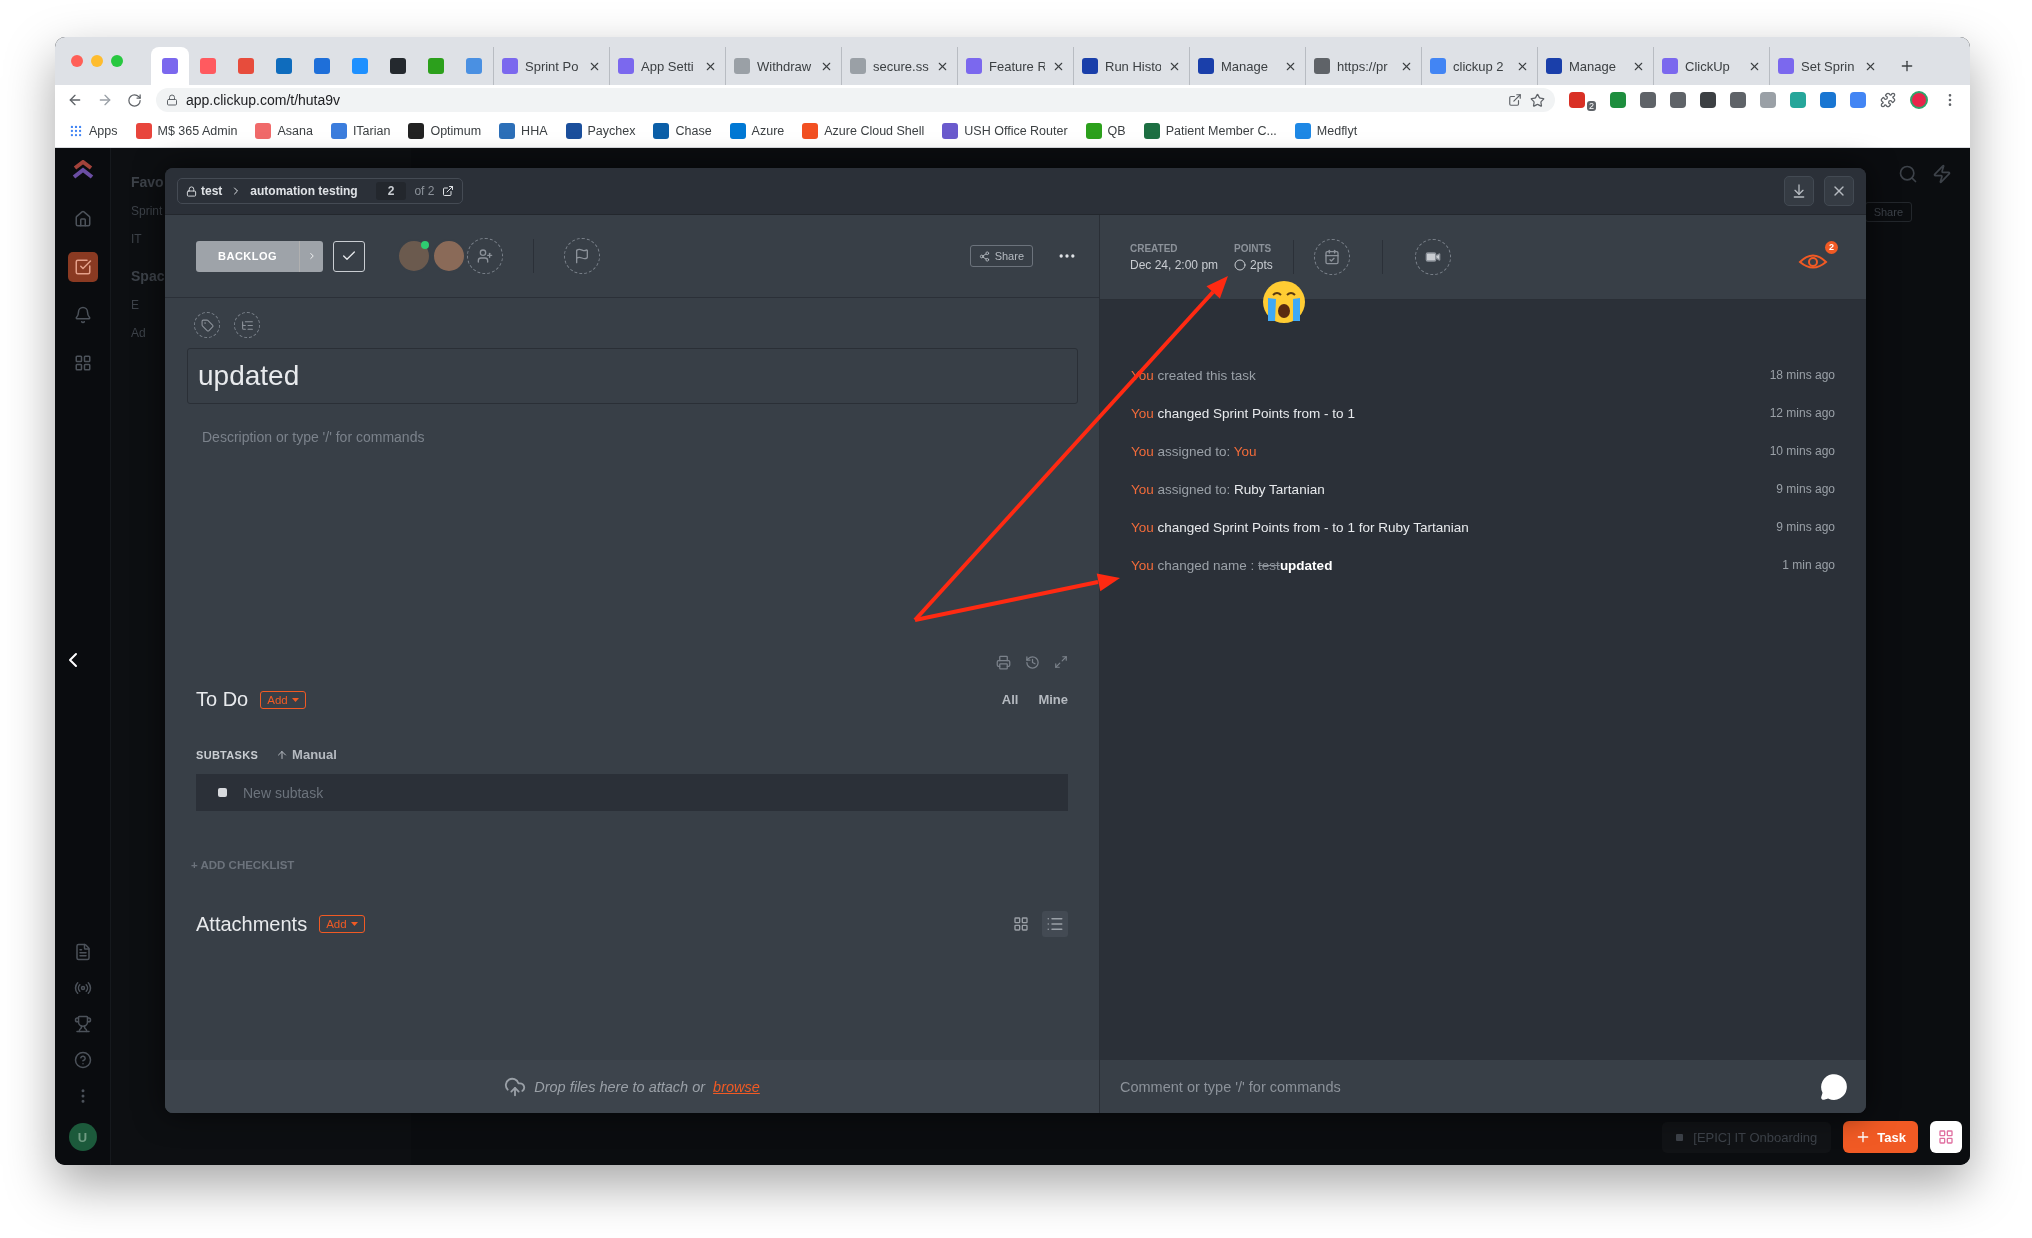  Describe the element at coordinates (1839, 191) in the screenshot. I see `close-button` at that location.